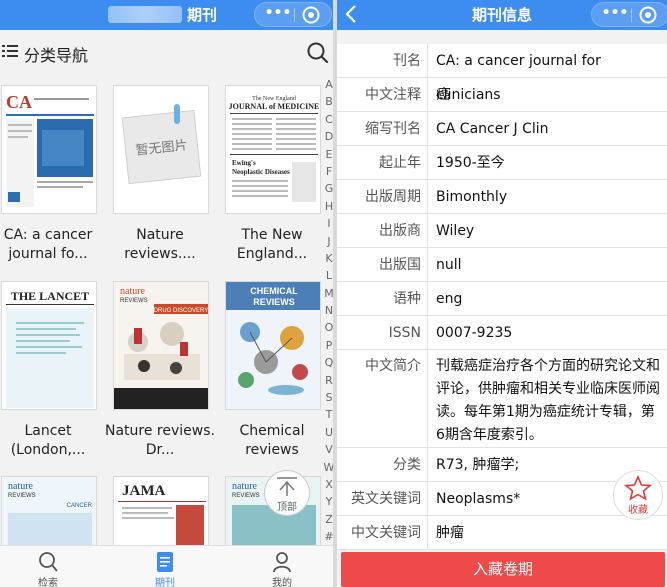 The width and height of the screenshot is (667, 587). I want to click on list-menu-icon, so click(10, 51).